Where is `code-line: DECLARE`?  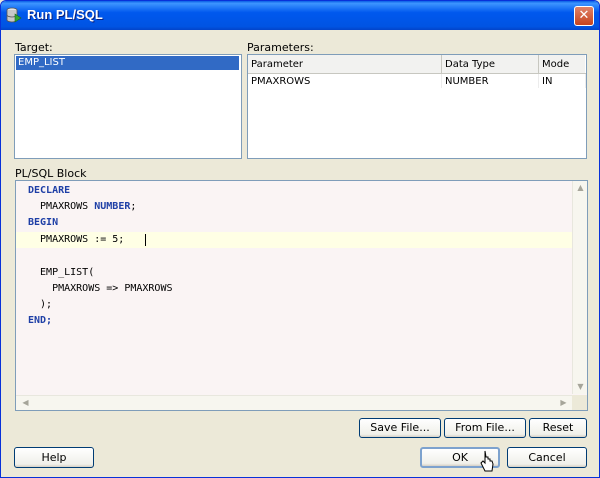 code-line: DECLARE is located at coordinates (49, 190).